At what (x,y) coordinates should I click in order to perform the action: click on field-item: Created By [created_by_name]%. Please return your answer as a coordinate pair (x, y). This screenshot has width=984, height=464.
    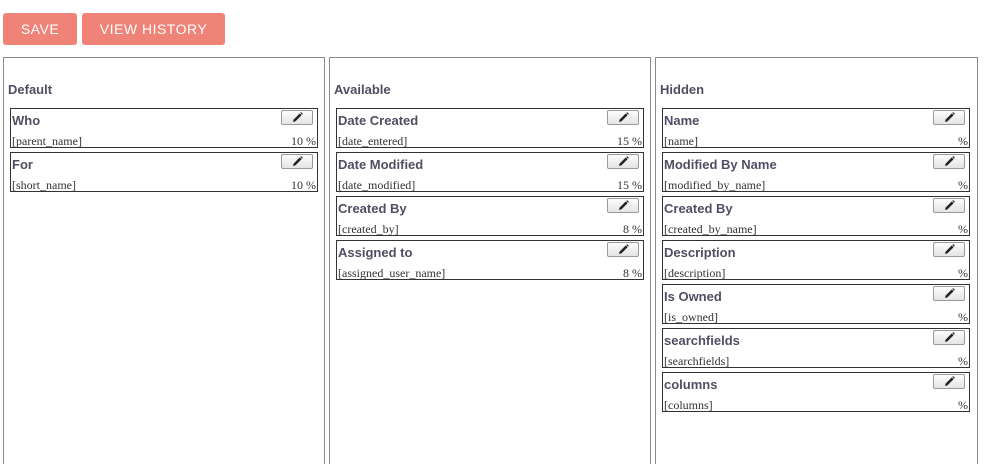
    Looking at the image, I should click on (816, 216).